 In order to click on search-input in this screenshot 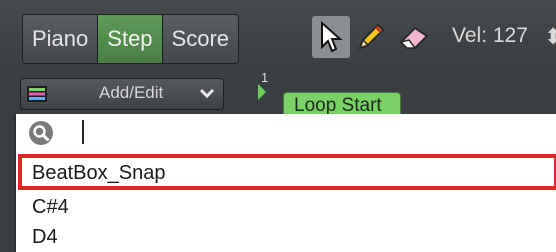, I will do `click(308, 133)`.